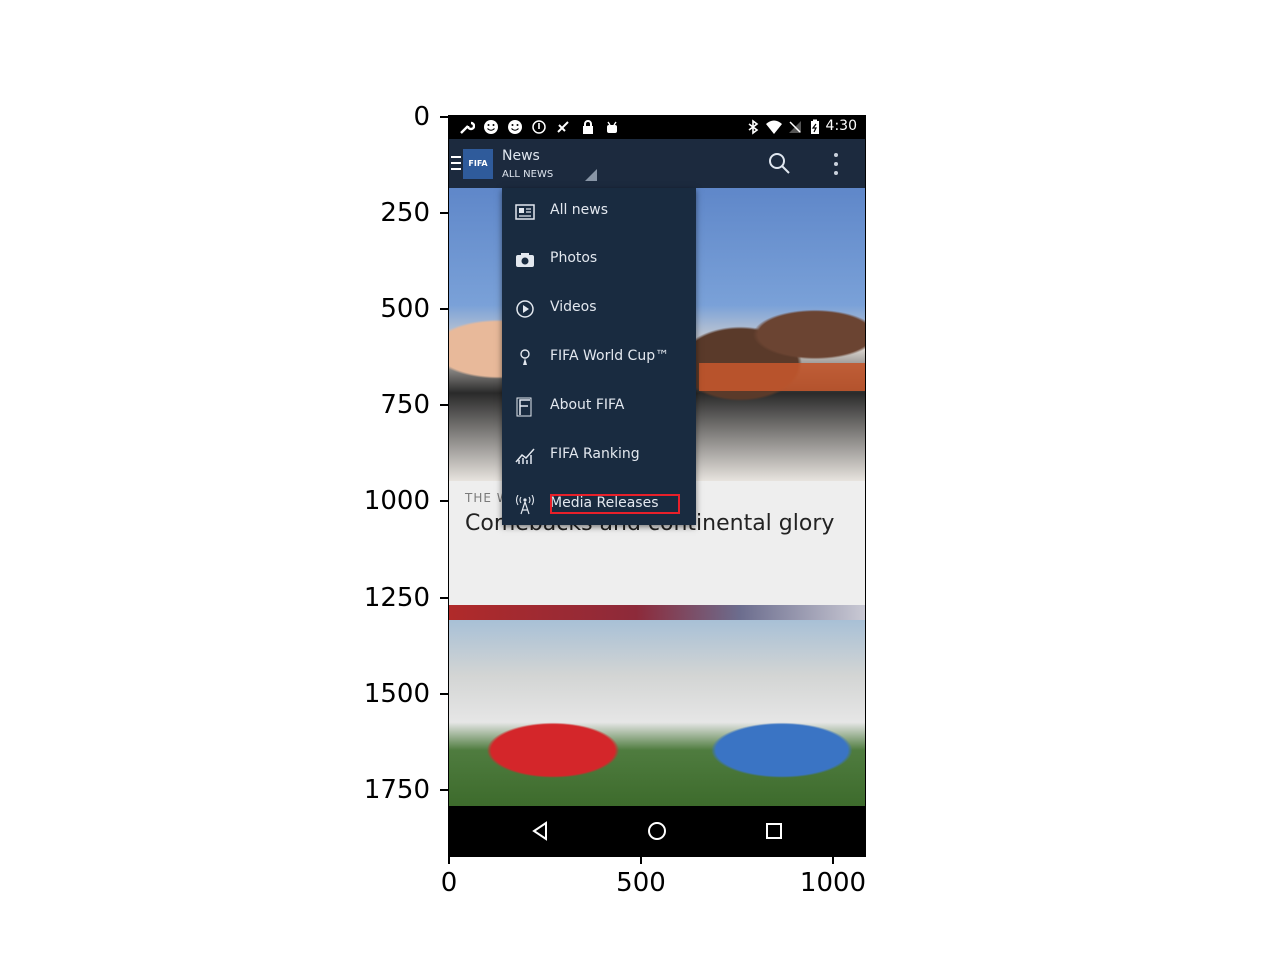 The image size is (1280, 960). Describe the element at coordinates (579, 210) in the screenshot. I see `menu-item-label: All news` at that location.